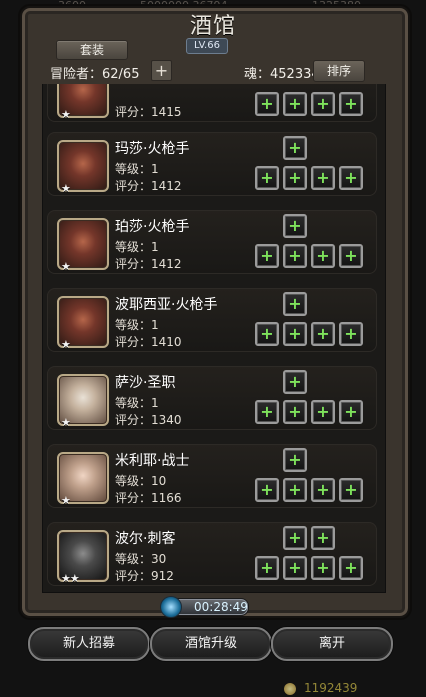  I want to click on adventurer-card: ★ 萨沙·圣职 等级：1 评分：1340 + + + + +, so click(212, 398).